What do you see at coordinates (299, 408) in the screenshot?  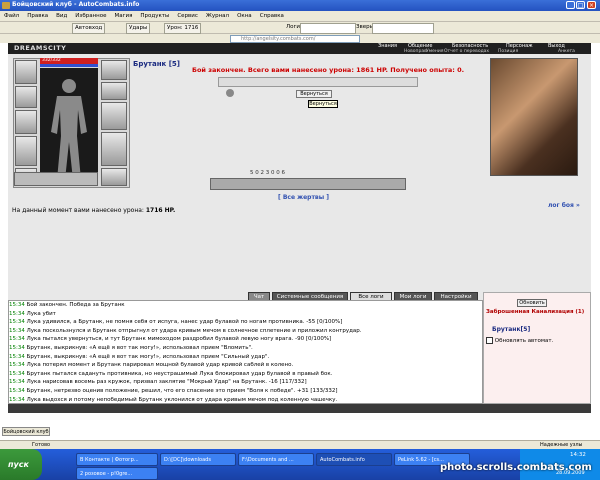 I see `game-bottom-bar` at bounding box center [299, 408].